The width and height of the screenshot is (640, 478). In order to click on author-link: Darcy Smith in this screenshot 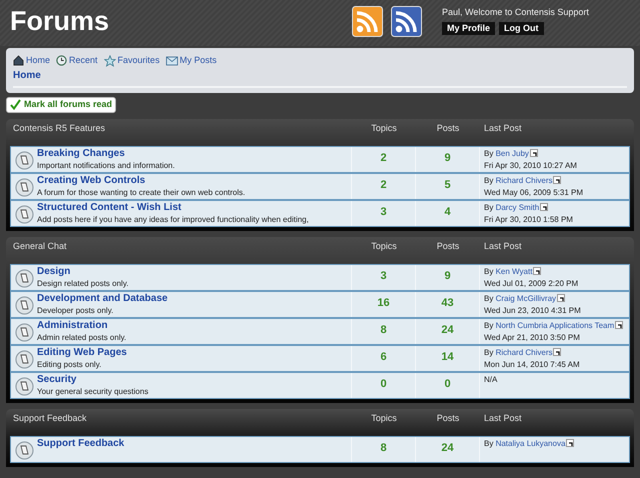, I will do `click(518, 207)`.